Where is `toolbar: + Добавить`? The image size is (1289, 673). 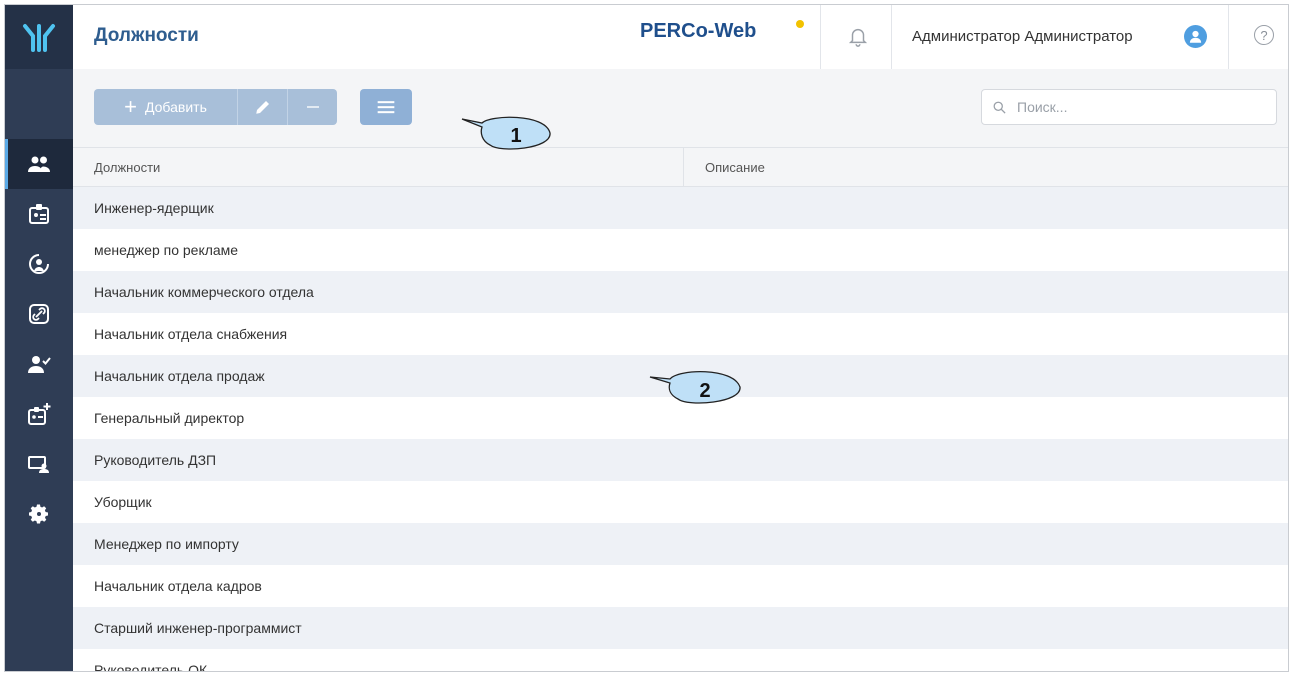
toolbar: + Добавить is located at coordinates (680, 108).